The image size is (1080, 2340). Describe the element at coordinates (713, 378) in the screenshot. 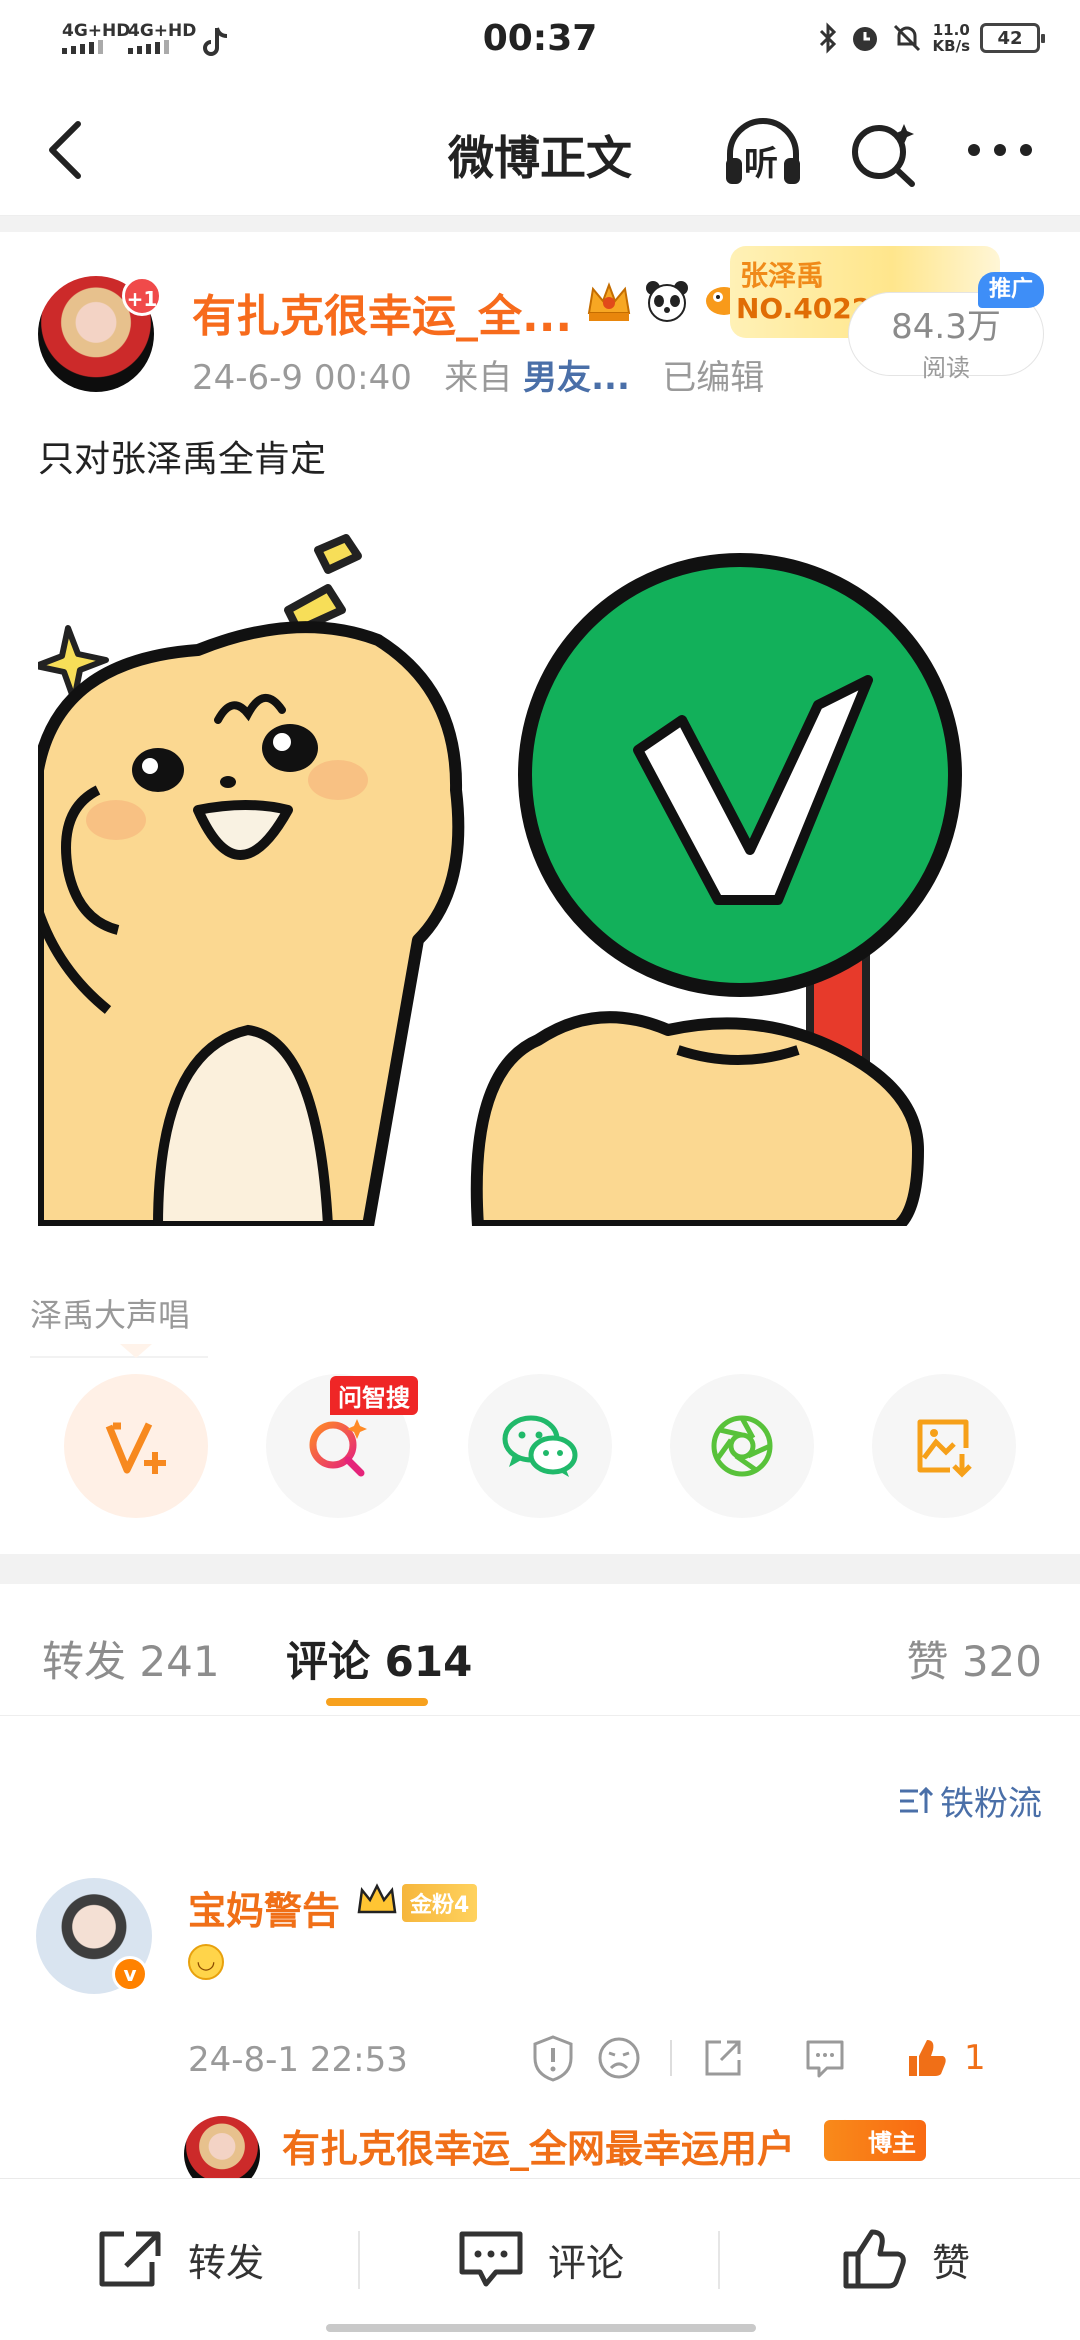

I see `edited-label: 已编辑` at that location.